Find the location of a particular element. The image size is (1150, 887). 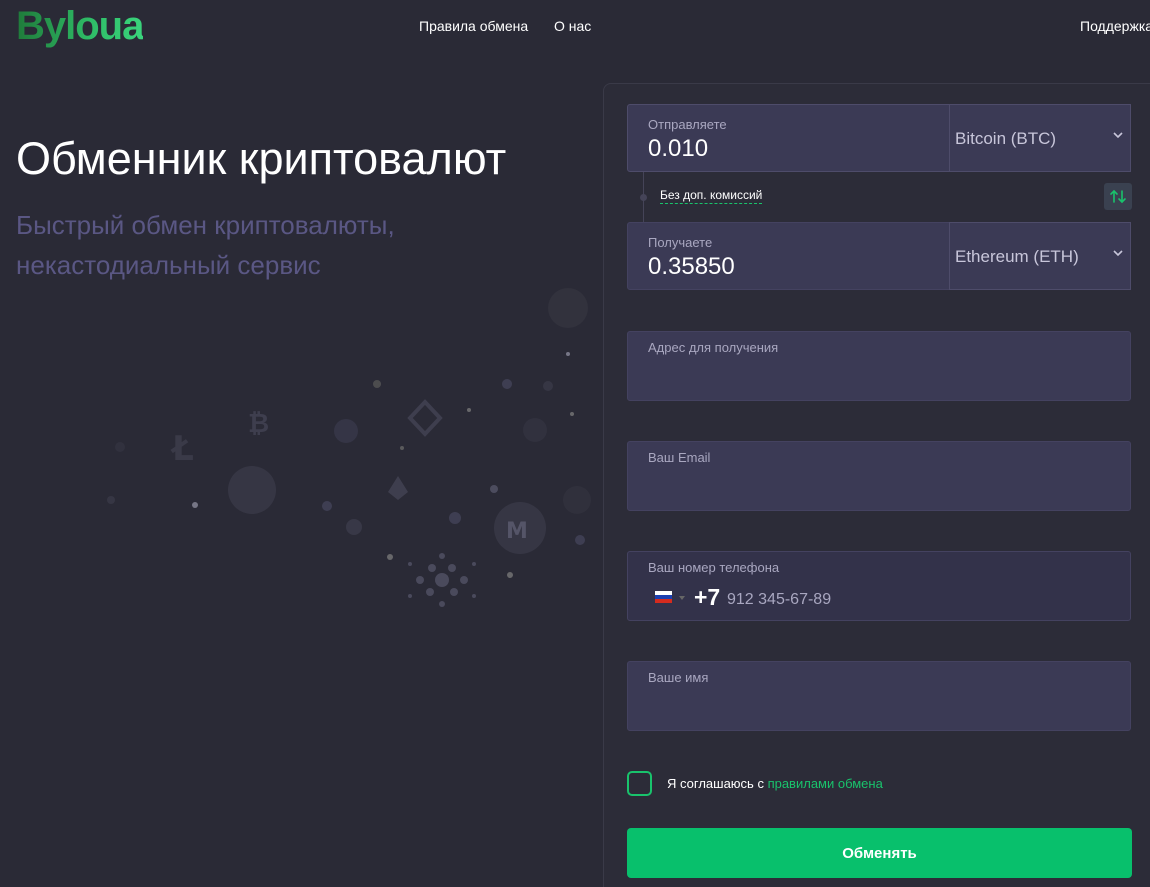

receive-currency-select: Ethereum (ETH) is located at coordinates (1040, 256).